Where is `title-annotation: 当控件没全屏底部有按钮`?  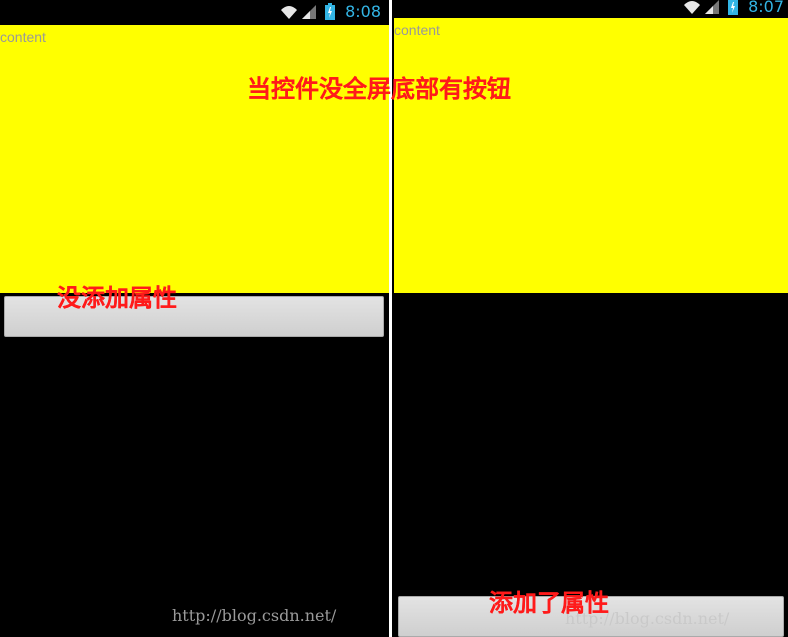
title-annotation: 当控件没全屏底部有按钮 is located at coordinates (379, 89).